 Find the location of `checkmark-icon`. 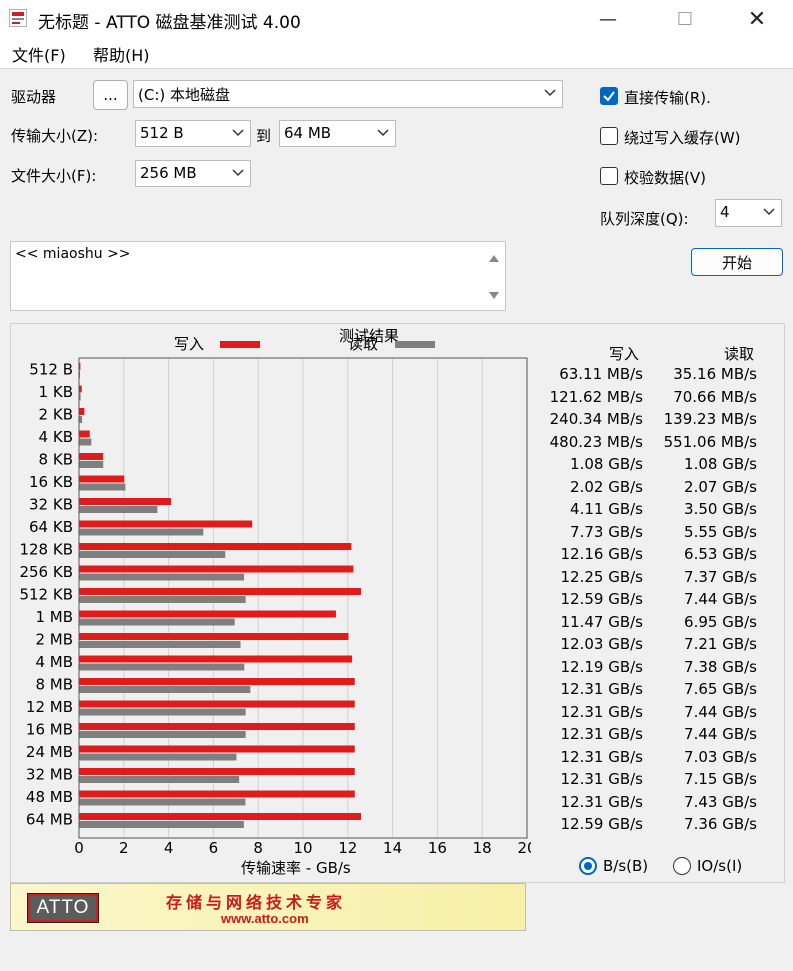

checkmark-icon is located at coordinates (609, 96).